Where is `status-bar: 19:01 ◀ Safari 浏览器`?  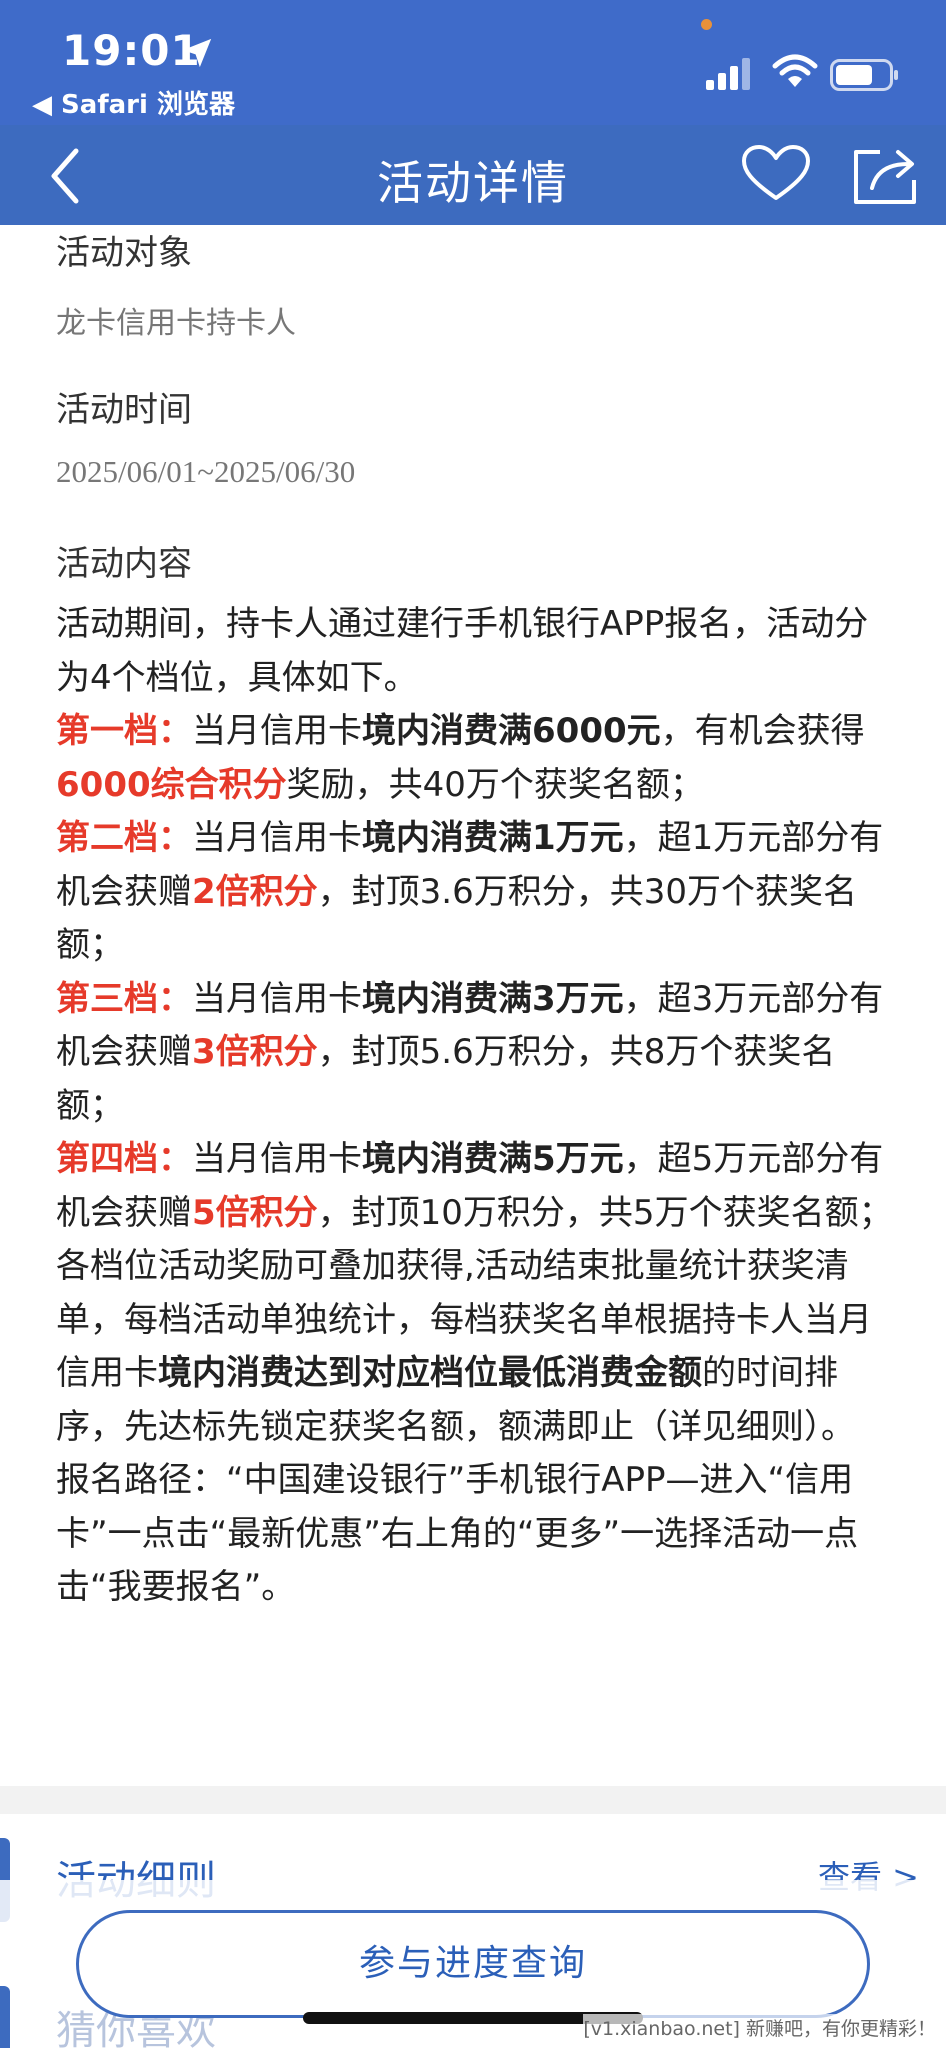
status-bar: 19:01 ◀ Safari 浏览器 is located at coordinates (473, 62).